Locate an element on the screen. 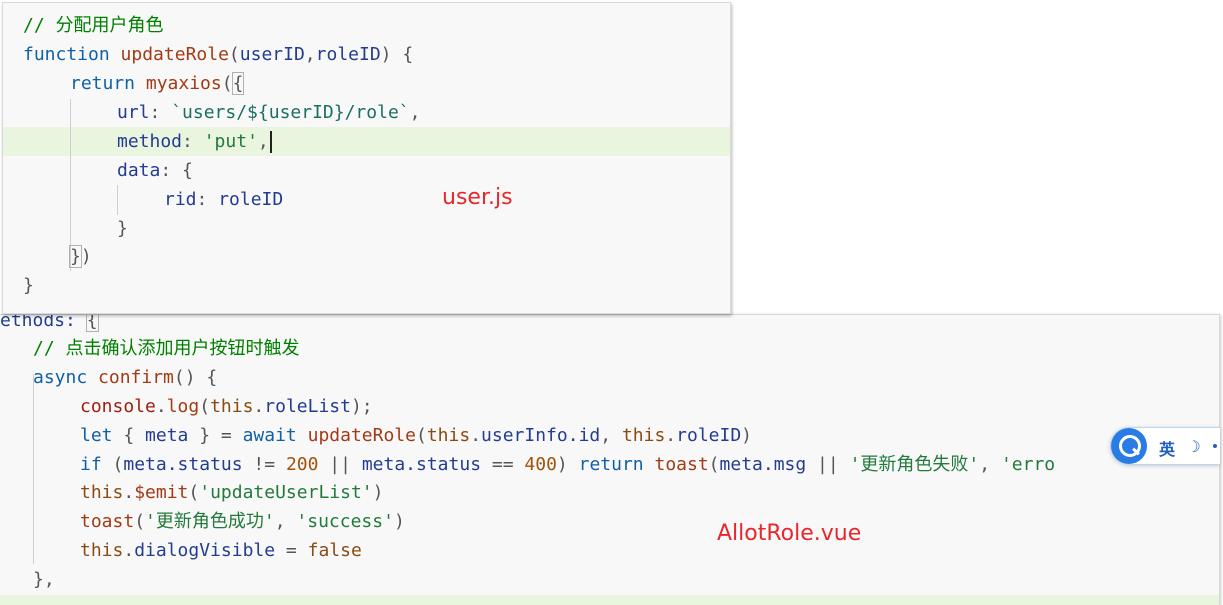 The height and width of the screenshot is (605, 1223). ime-toolbar: 英 ☽ is located at coordinates (1165, 446).